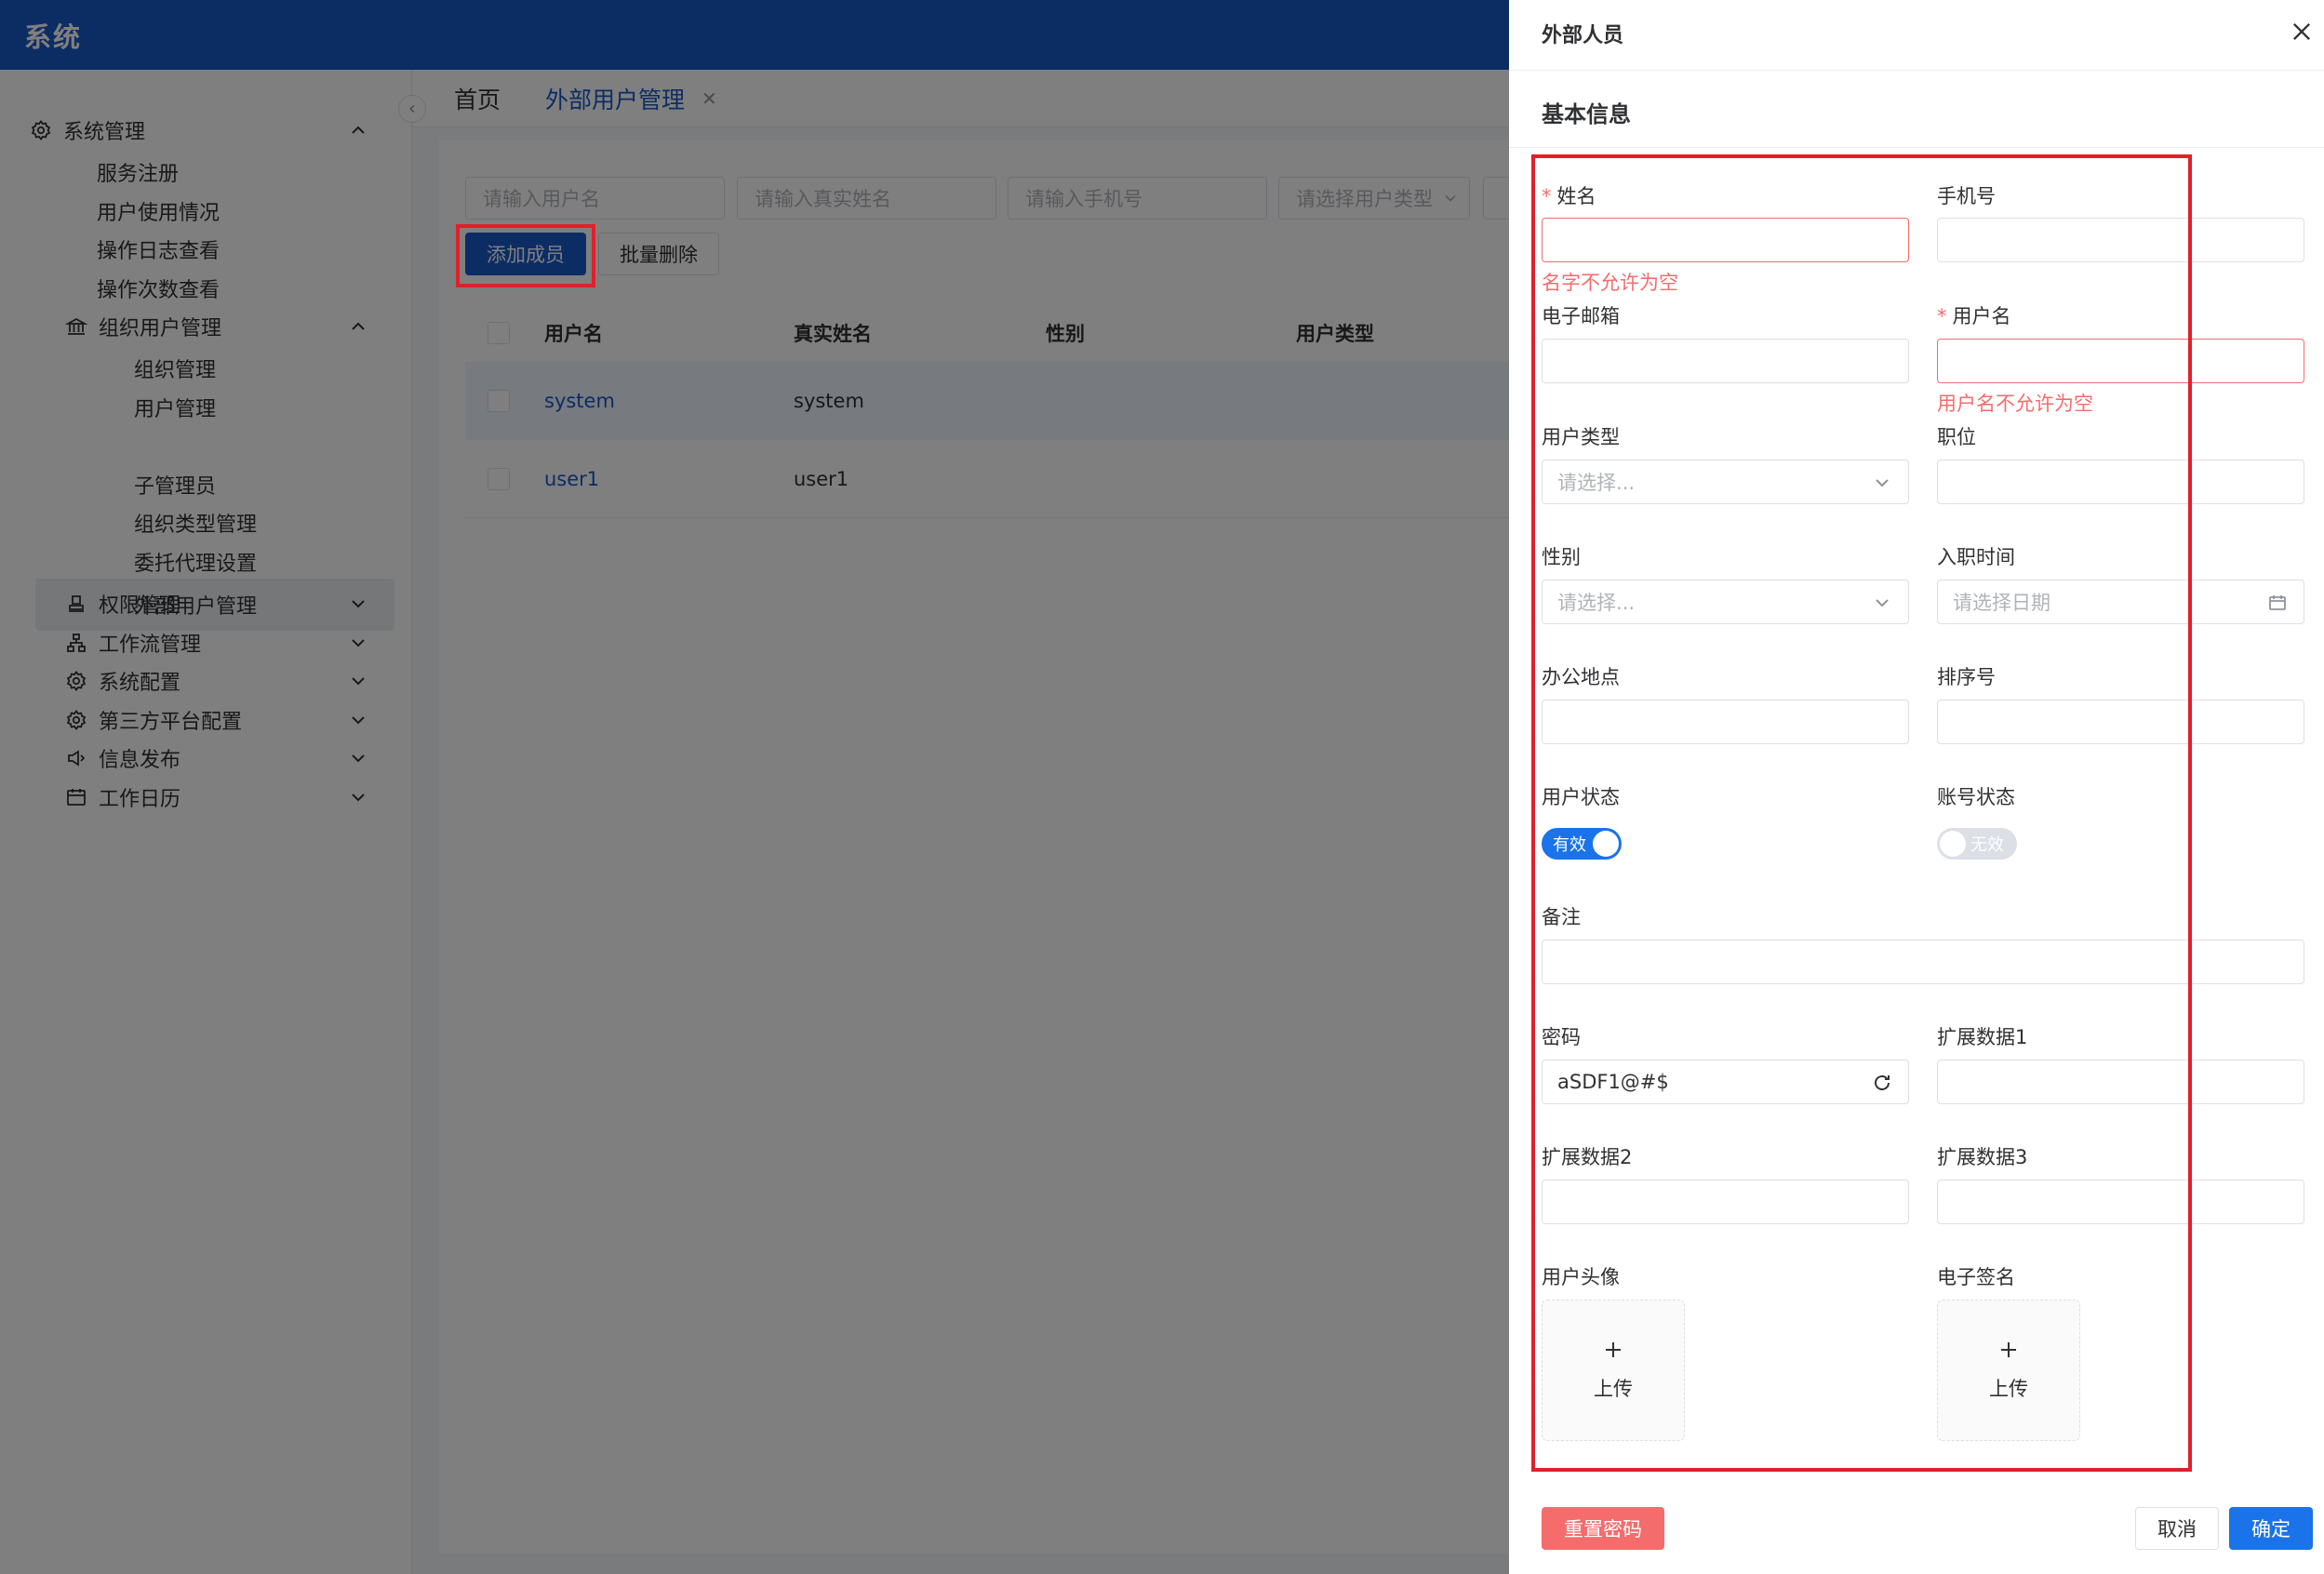  Describe the element at coordinates (2277, 602) in the screenshot. I see `calendar-icon` at that location.